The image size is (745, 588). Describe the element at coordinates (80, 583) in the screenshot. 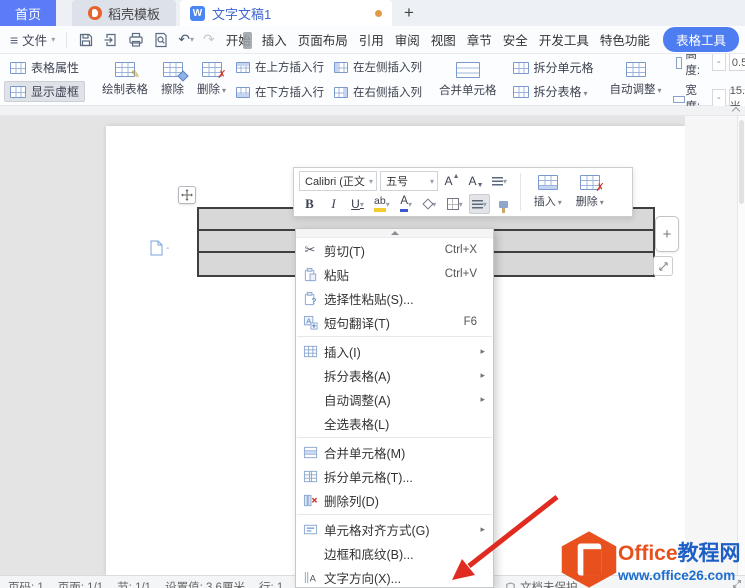

I see `status-segment: 页面: 1/1` at that location.